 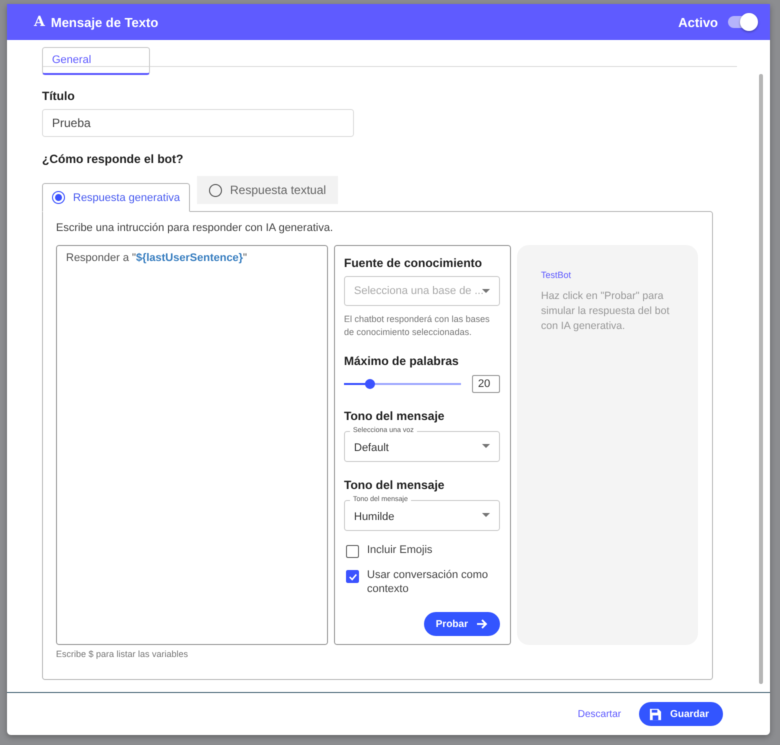 What do you see at coordinates (417, 326) in the screenshot?
I see `knowledge-help-text: El chatbot responderá con las bases de conocimiento seleccionadas.` at bounding box center [417, 326].